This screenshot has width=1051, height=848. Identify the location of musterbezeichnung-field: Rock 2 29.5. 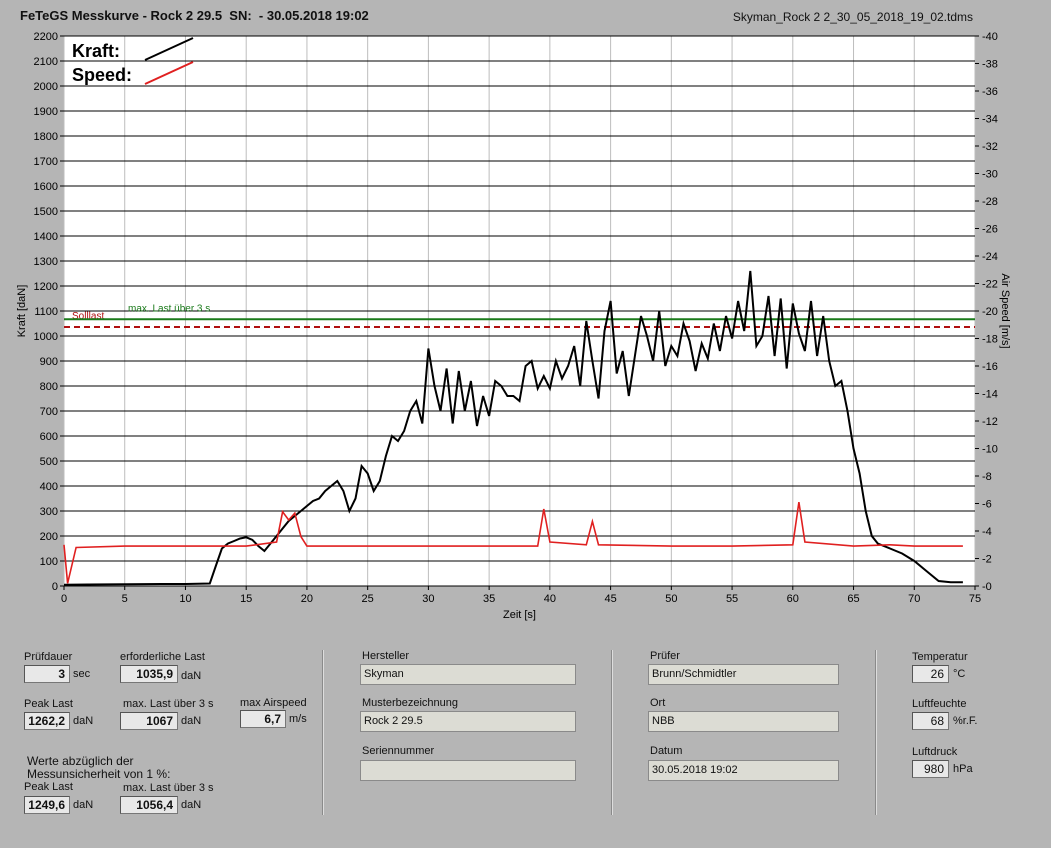
(468, 721).